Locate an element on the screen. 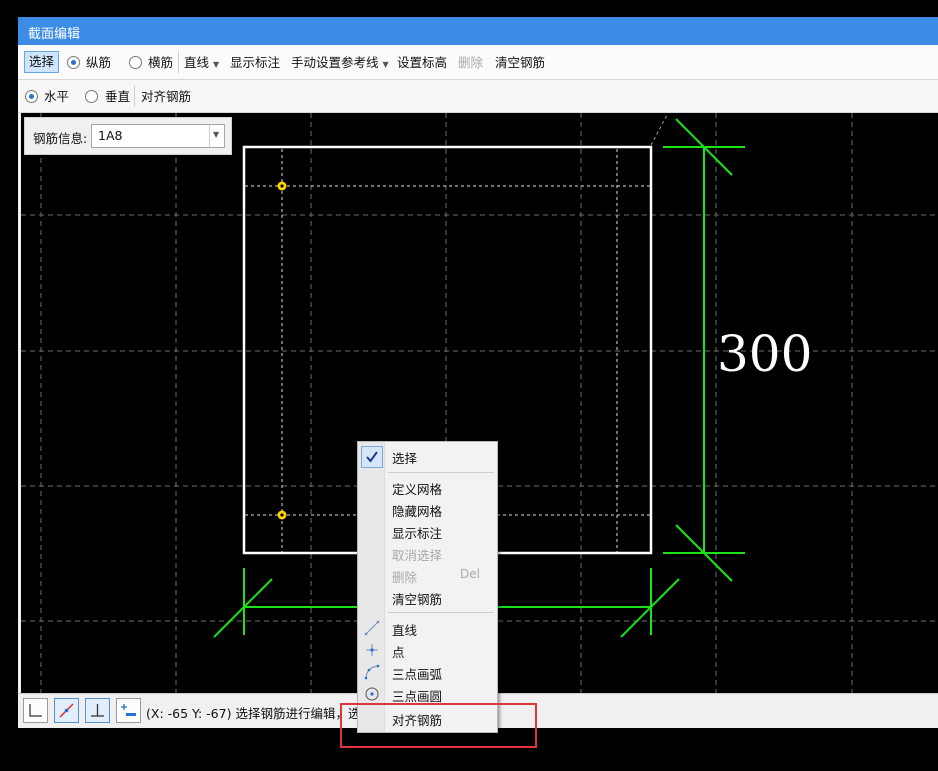  perpendicular-snap-button is located at coordinates (97, 710).